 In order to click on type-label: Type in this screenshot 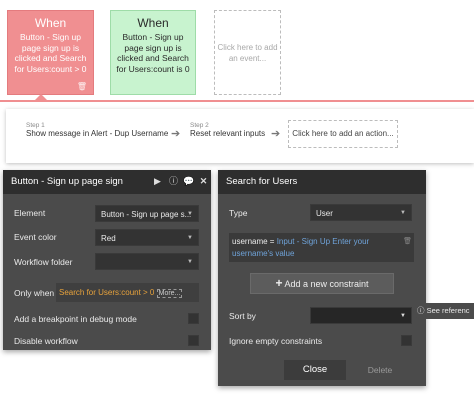, I will do `click(238, 213)`.